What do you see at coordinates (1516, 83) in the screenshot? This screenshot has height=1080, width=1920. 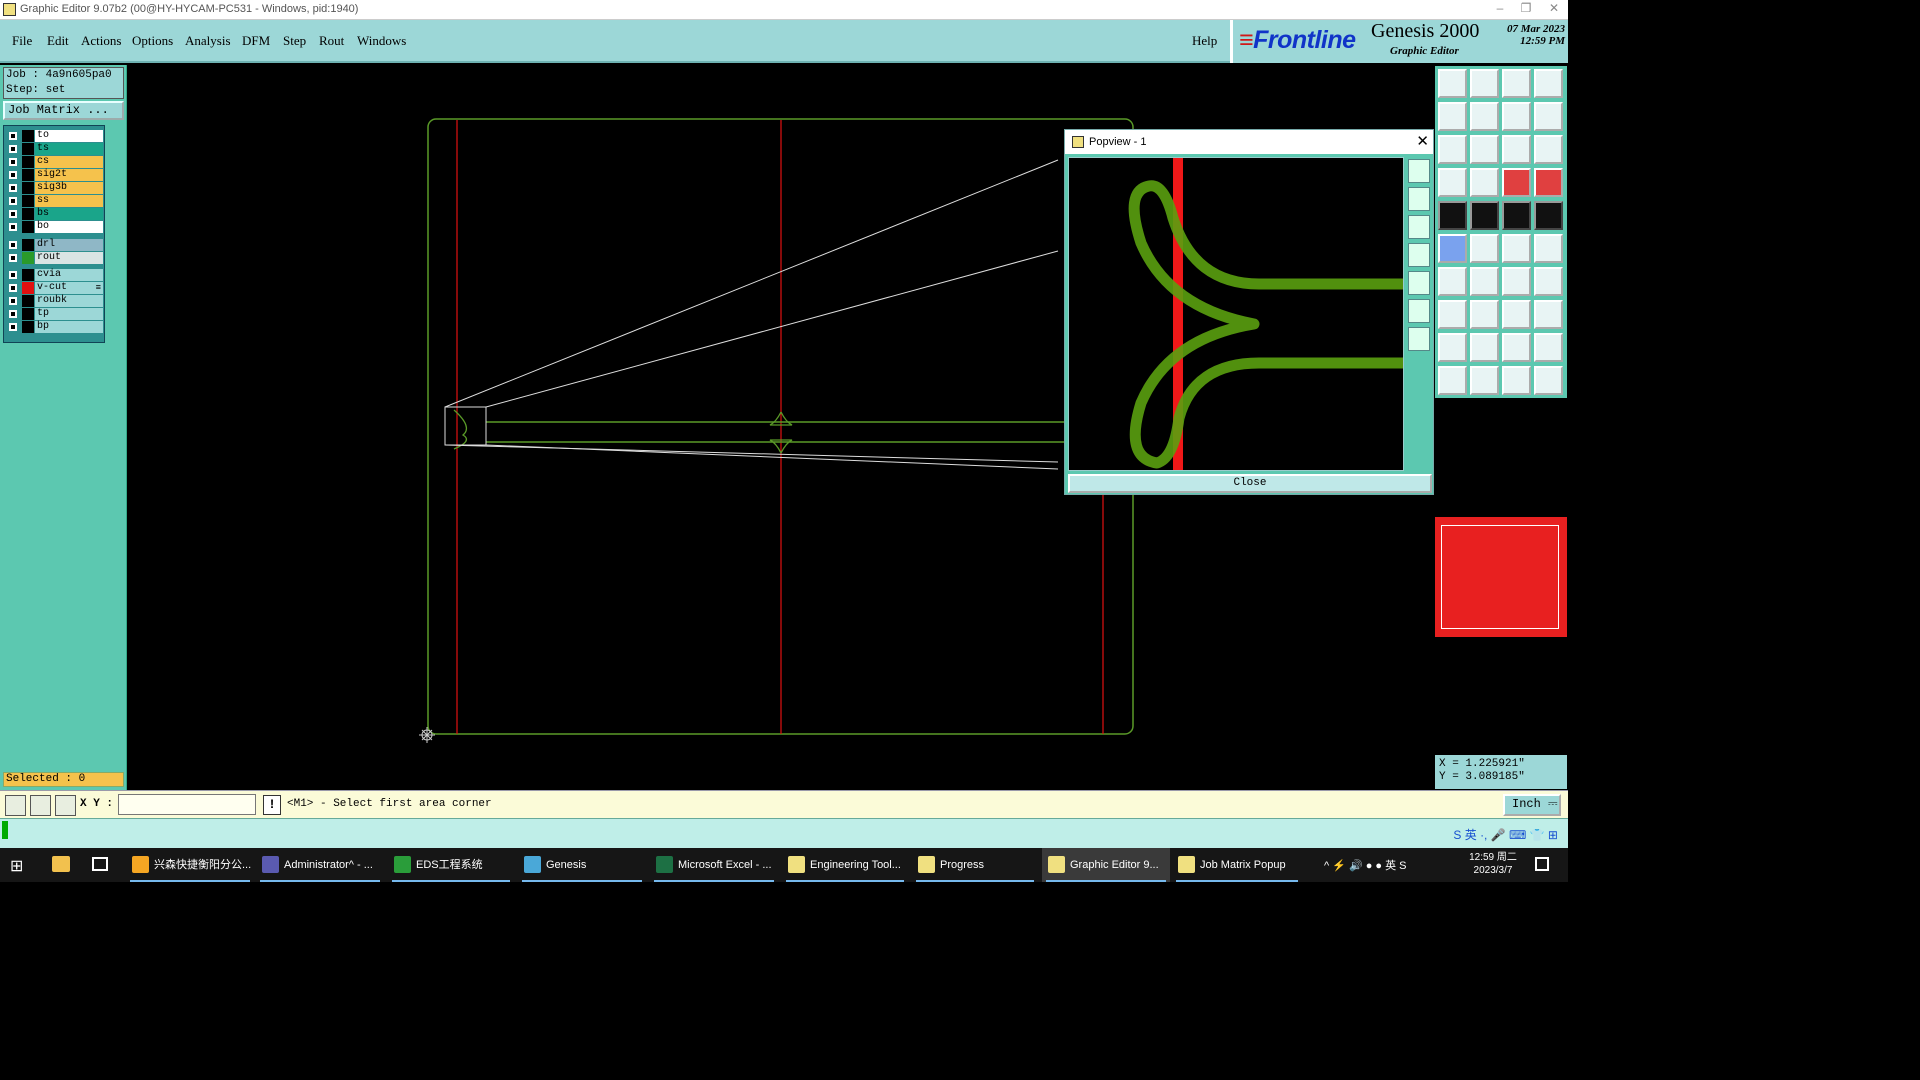 I see `tool-button-3-icon` at bounding box center [1516, 83].